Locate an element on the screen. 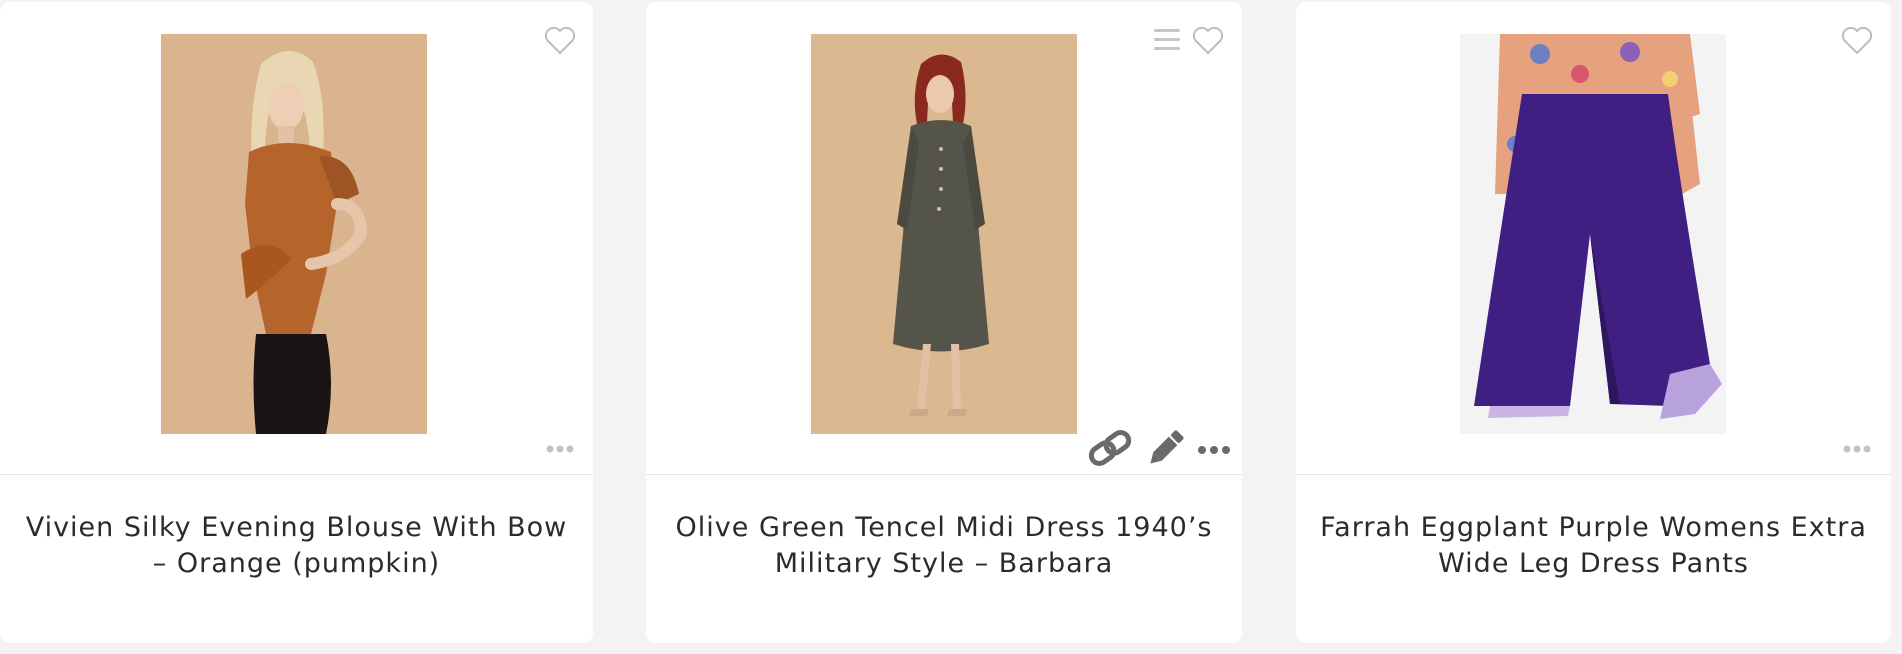 The width and height of the screenshot is (1902, 654). list-icon is located at coordinates (1167, 40).